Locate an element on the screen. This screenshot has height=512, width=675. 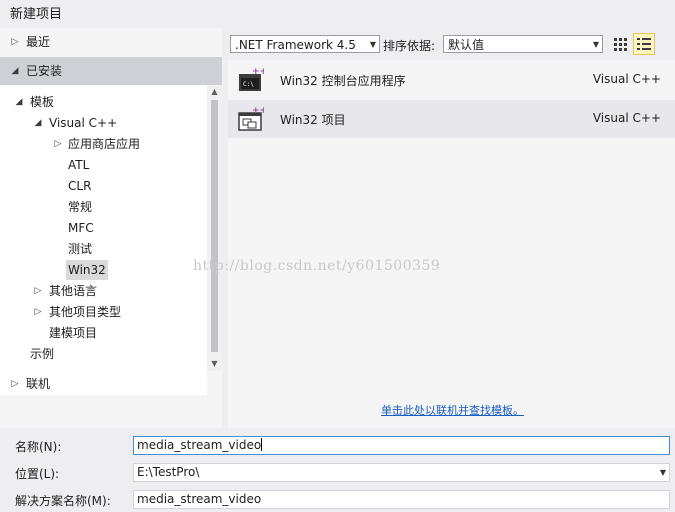
tree-item-label: 建模项目 is located at coordinates (73, 333).